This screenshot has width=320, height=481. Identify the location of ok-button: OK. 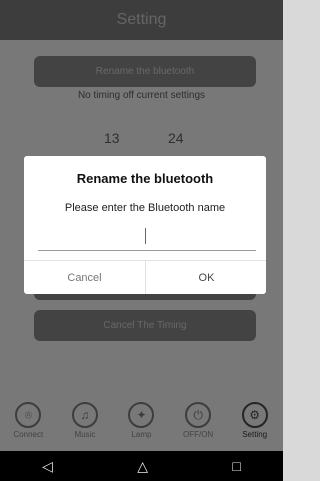
(206, 277).